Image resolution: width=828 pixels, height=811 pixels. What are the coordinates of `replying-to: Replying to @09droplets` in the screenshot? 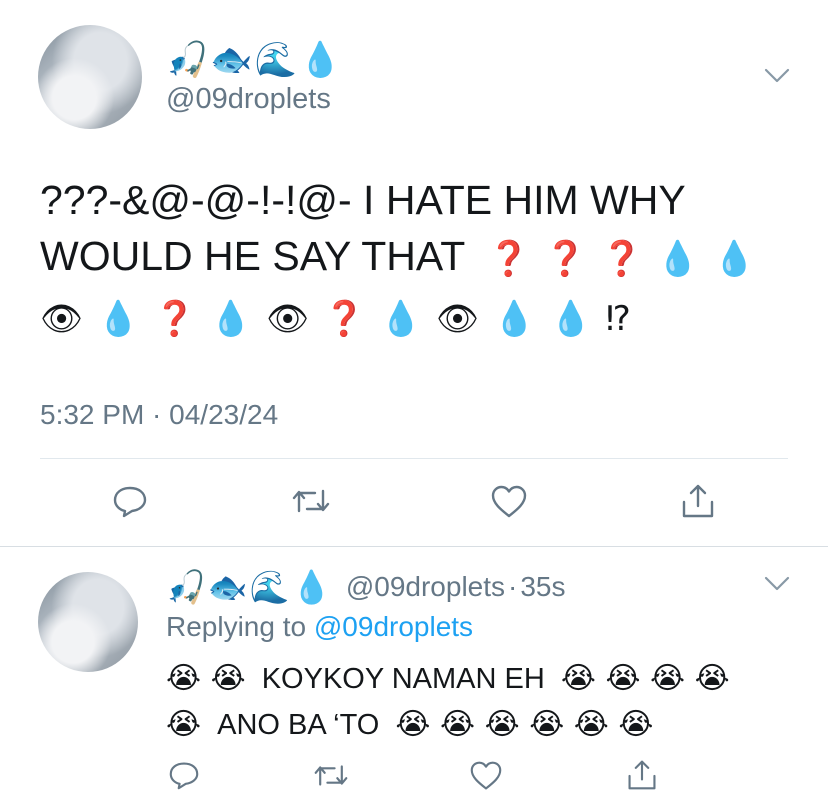 It's located at (319, 627).